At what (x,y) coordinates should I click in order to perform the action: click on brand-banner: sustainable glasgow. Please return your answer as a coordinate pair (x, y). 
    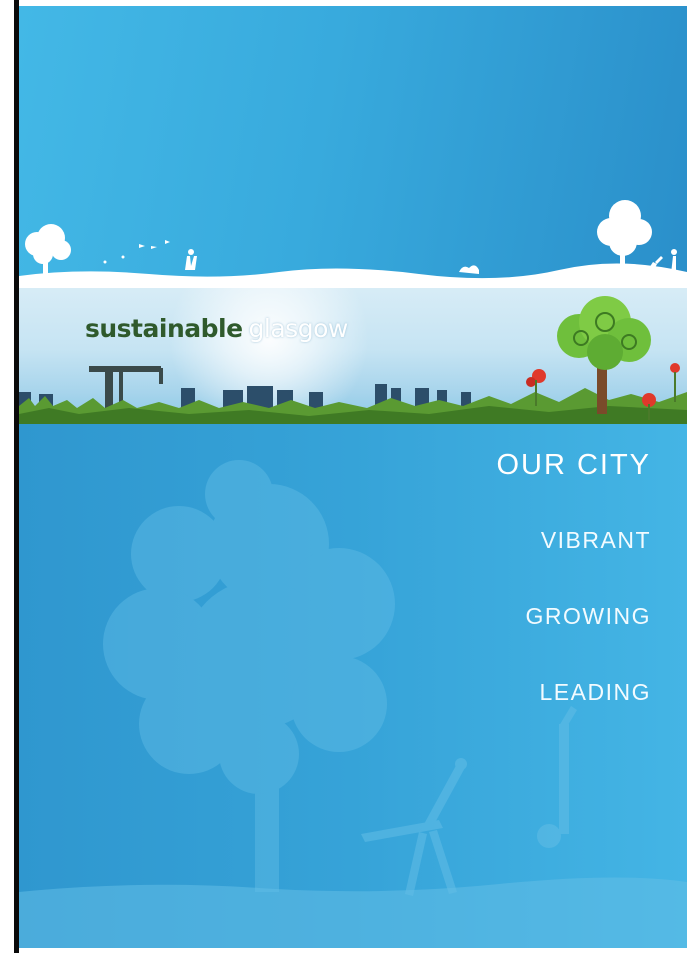
    Looking at the image, I should click on (353, 356).